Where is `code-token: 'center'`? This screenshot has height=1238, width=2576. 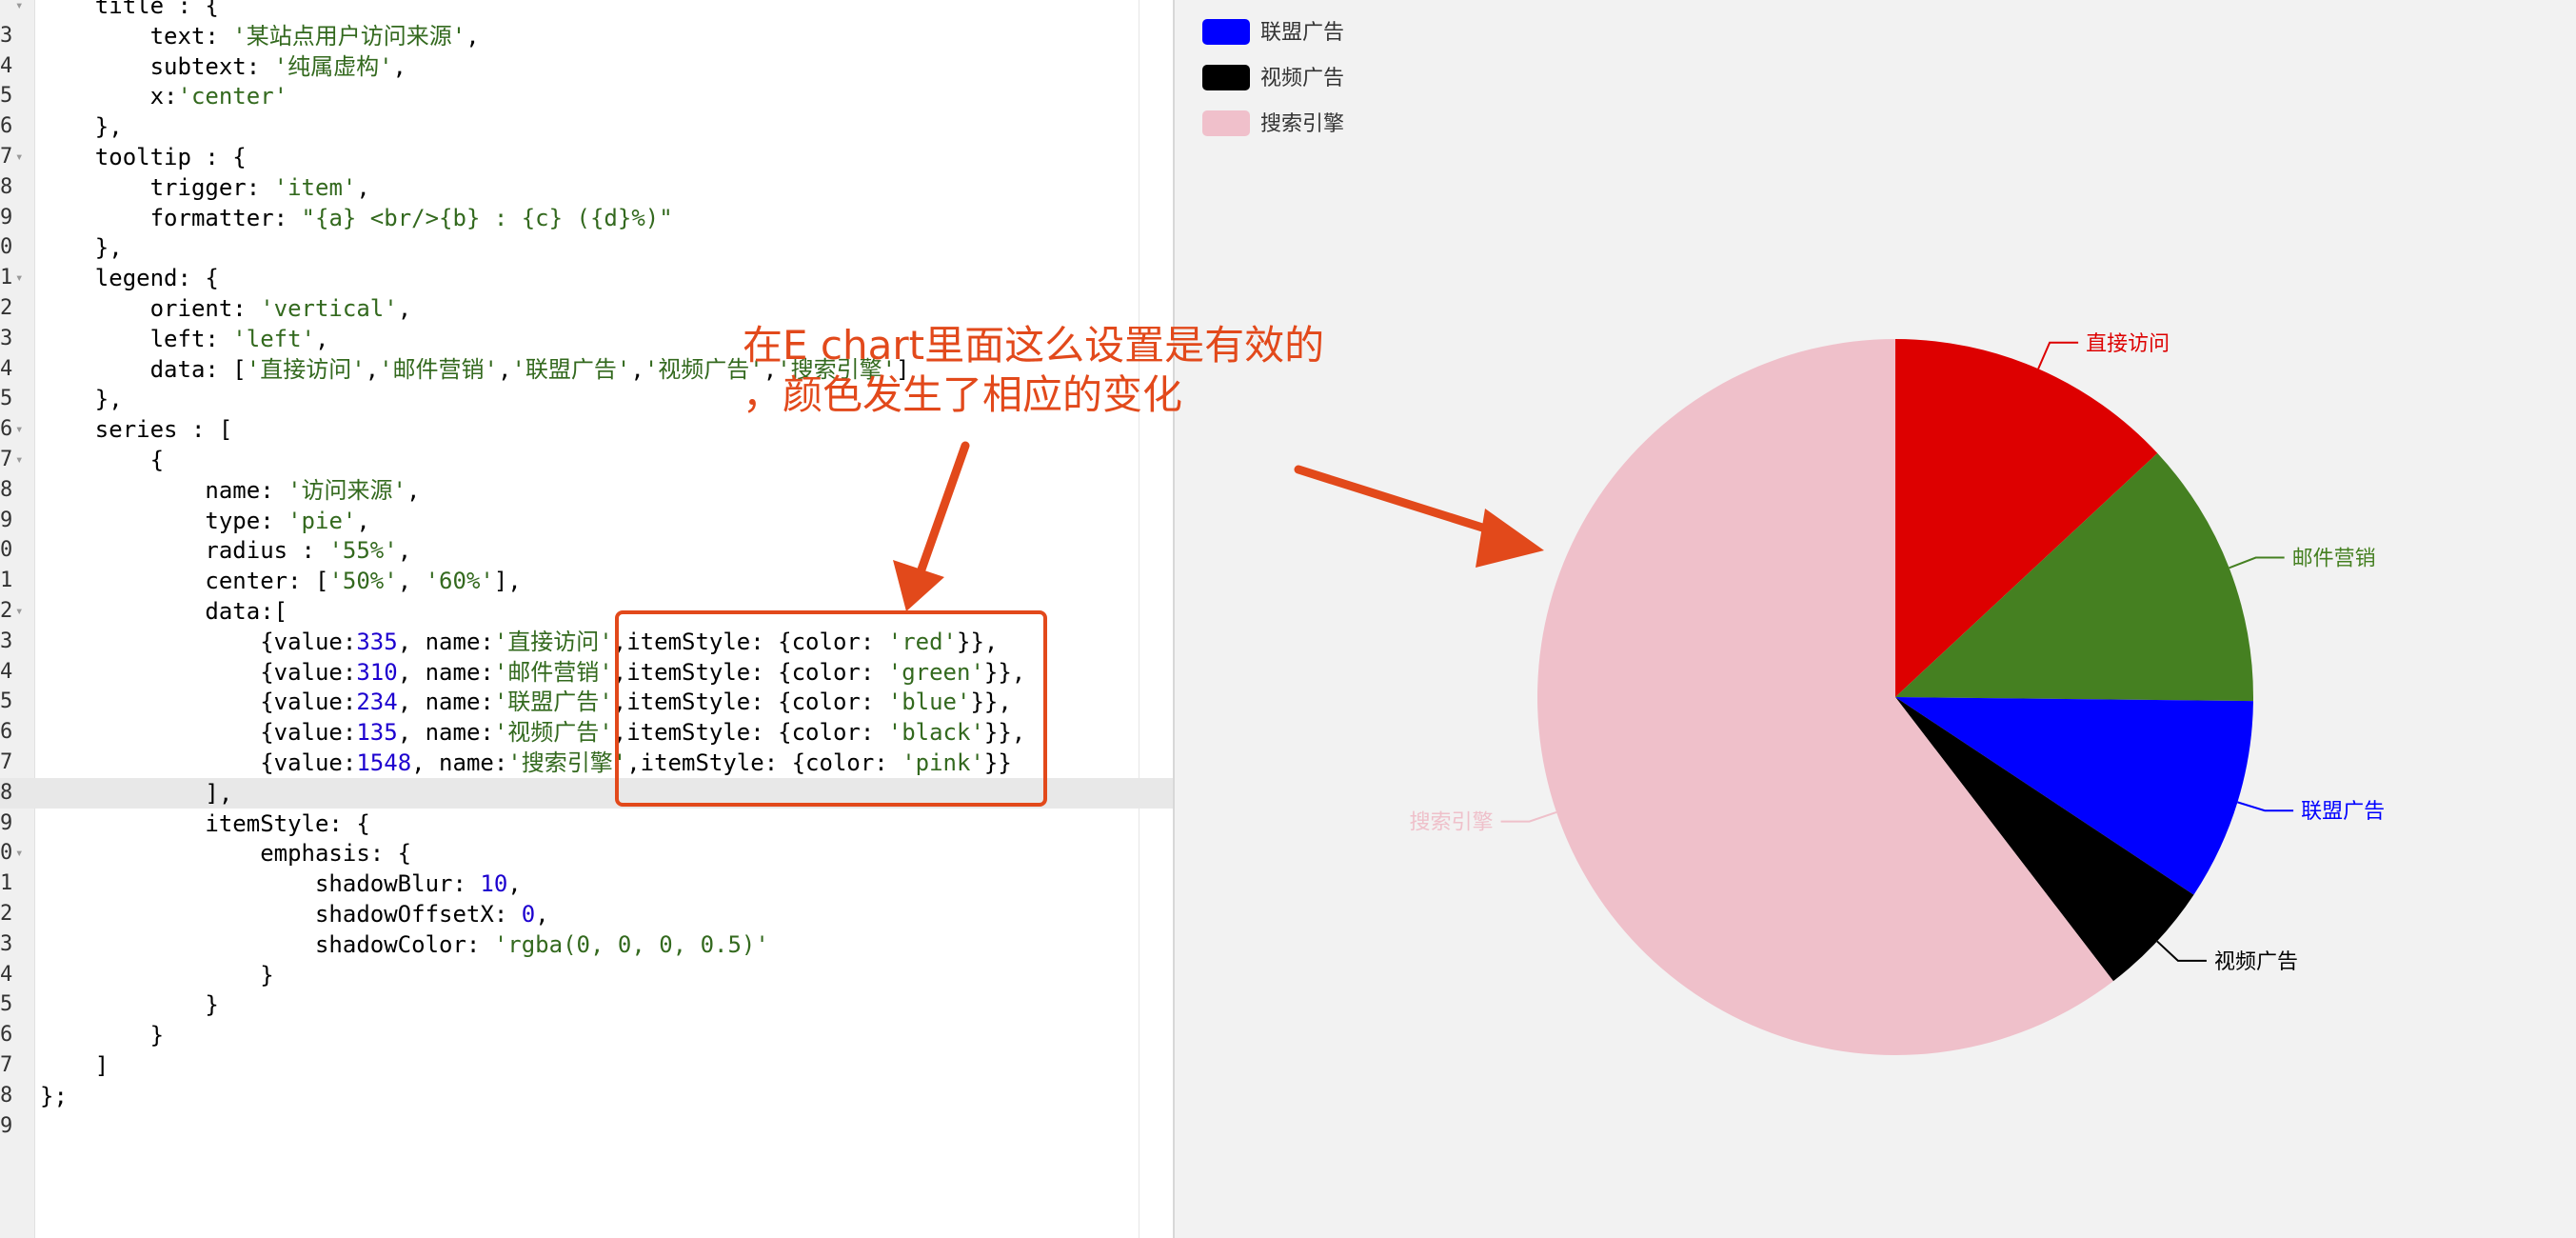 code-token: 'center' is located at coordinates (232, 96).